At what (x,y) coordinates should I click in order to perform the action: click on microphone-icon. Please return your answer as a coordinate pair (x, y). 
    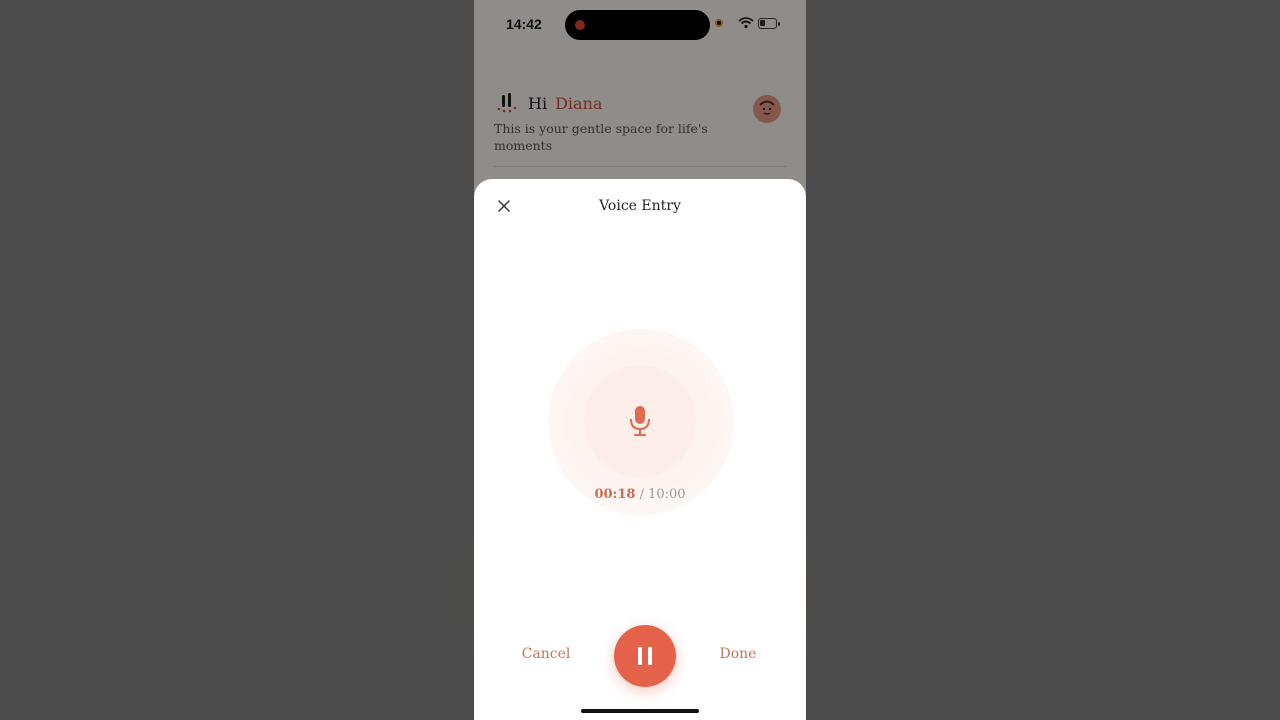
    Looking at the image, I should click on (640, 421).